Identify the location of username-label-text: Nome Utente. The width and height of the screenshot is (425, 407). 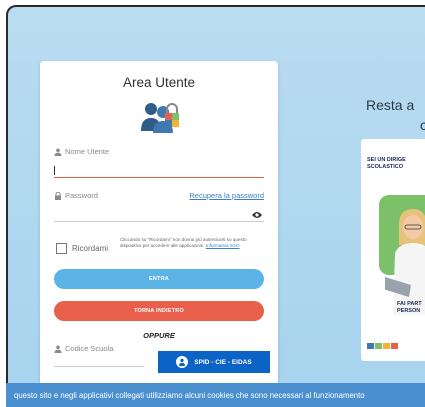
(87, 151).